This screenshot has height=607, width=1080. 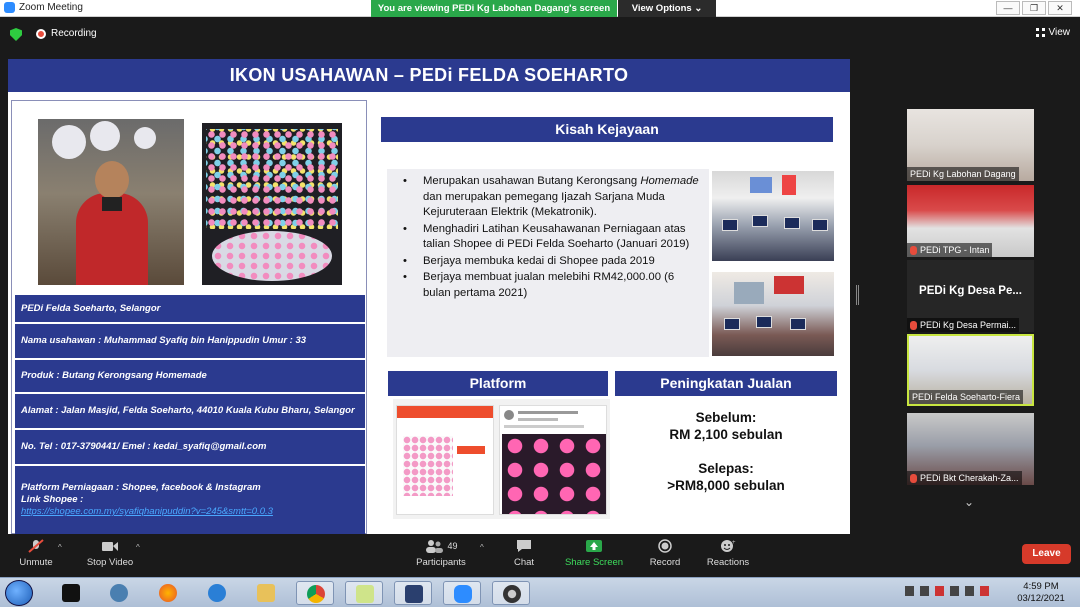 I want to click on meeting-header: Recording View, so click(x=540, y=34).